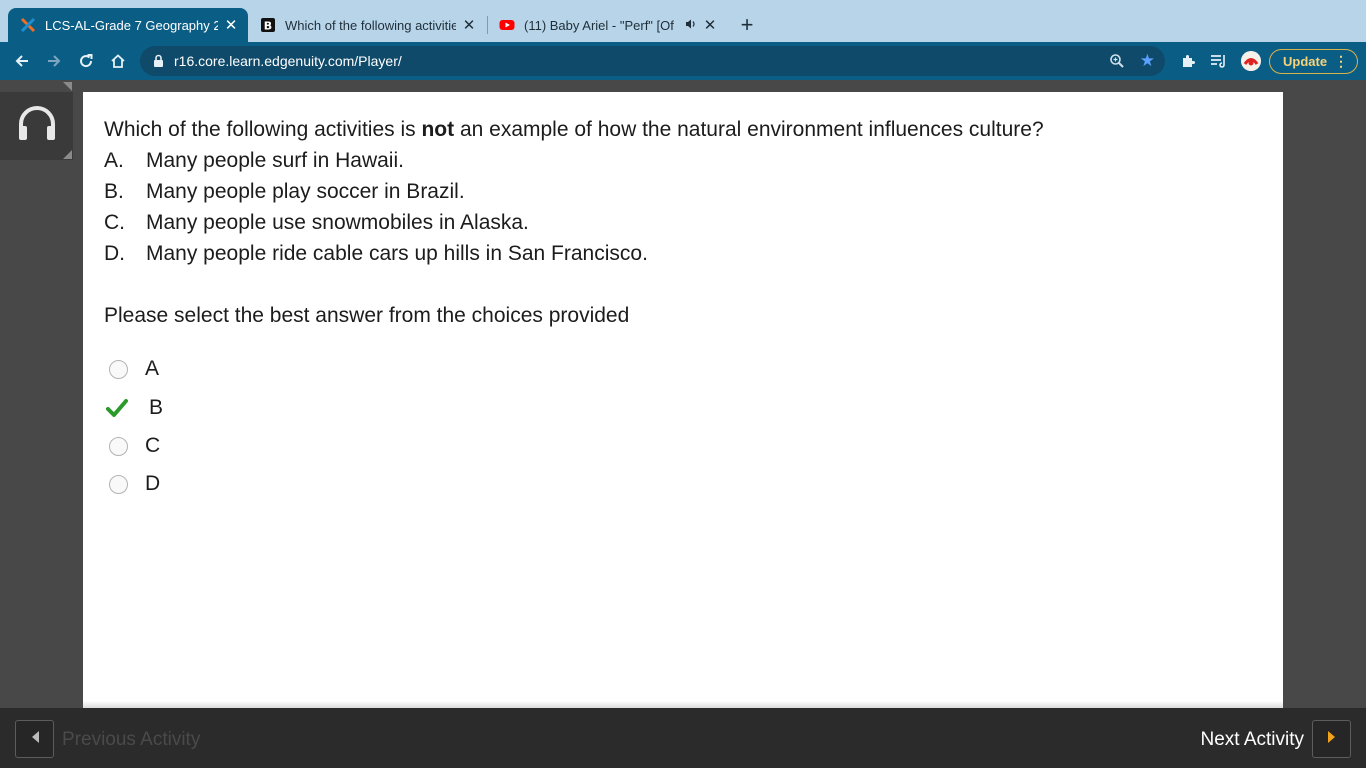 The image size is (1366, 768). What do you see at coordinates (370, 25) in the screenshot?
I see `tab-title: Which of the following activitie` at bounding box center [370, 25].